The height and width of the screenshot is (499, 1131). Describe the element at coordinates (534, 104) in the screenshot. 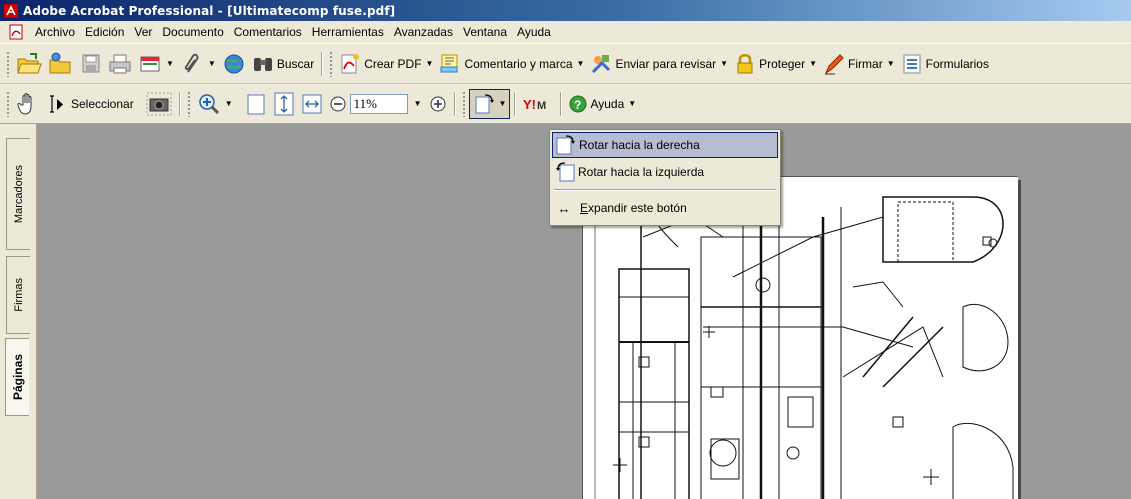

I see `yahoo-icon: Y! M` at that location.